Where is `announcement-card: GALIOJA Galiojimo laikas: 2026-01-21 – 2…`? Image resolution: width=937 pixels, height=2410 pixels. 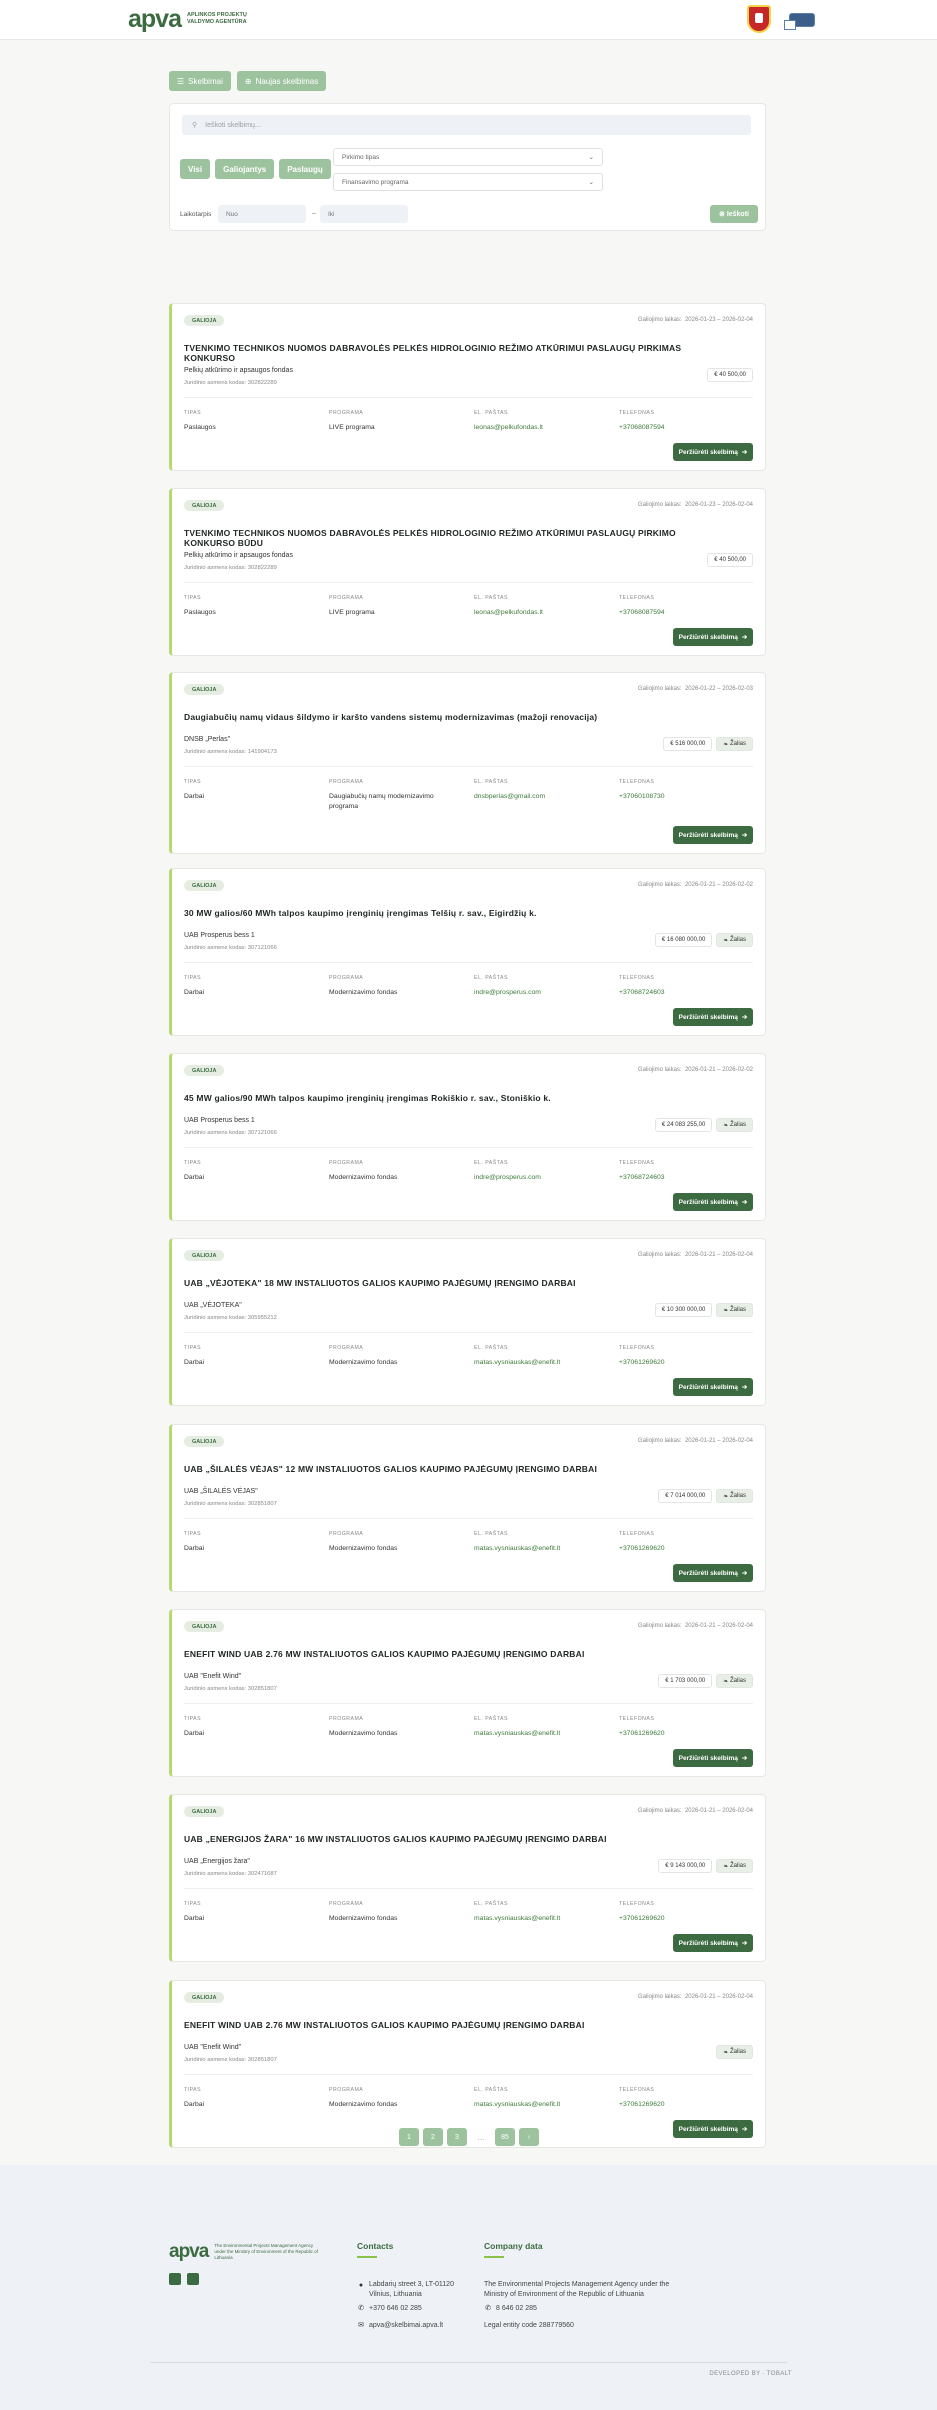 announcement-card: GALIOJA Galiojimo laikas: 2026-01-21 – 2… is located at coordinates (467, 1508).